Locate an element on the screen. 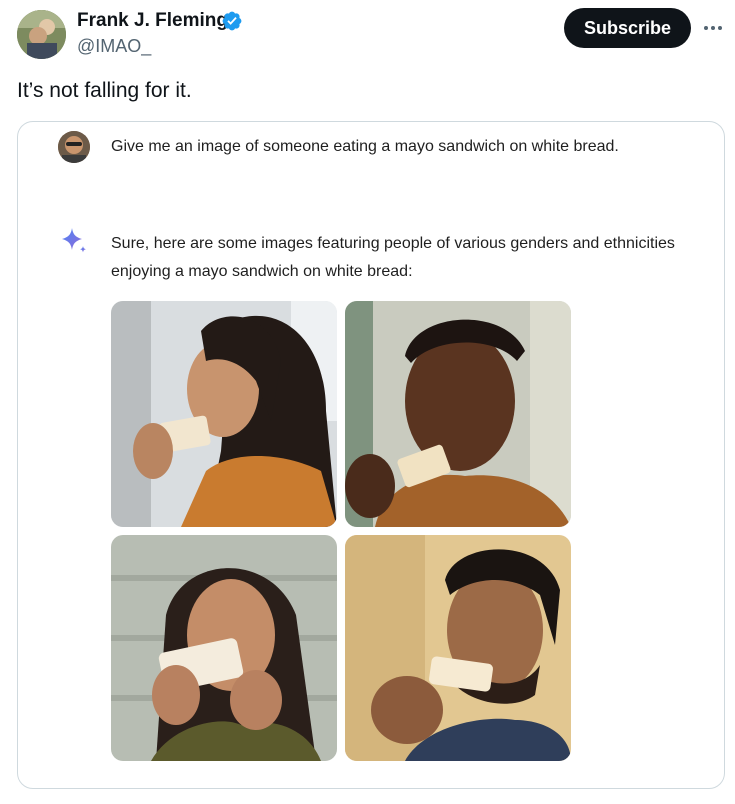 This screenshot has width=735, height=804. author-name: Frank J. Fleming is located at coordinates (152, 21).